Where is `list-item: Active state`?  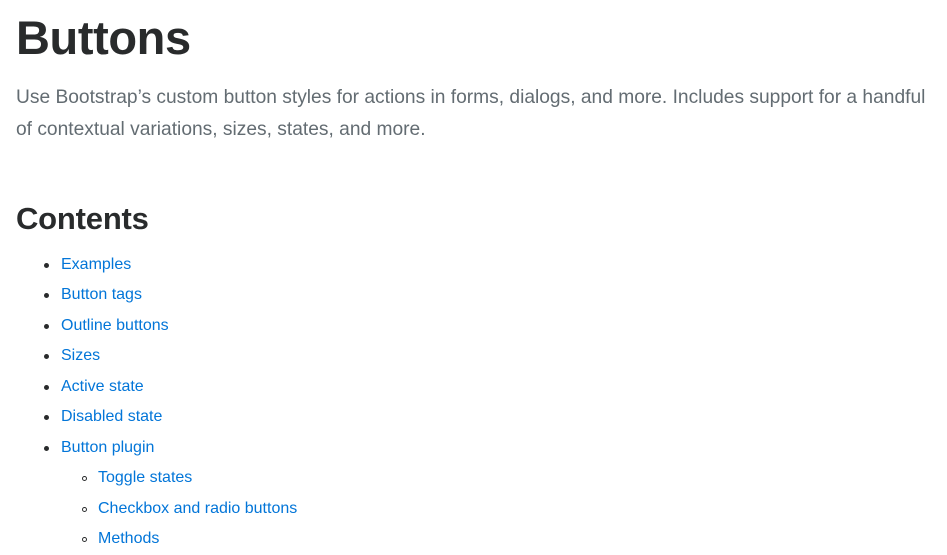 list-item: Active state is located at coordinates (496, 387).